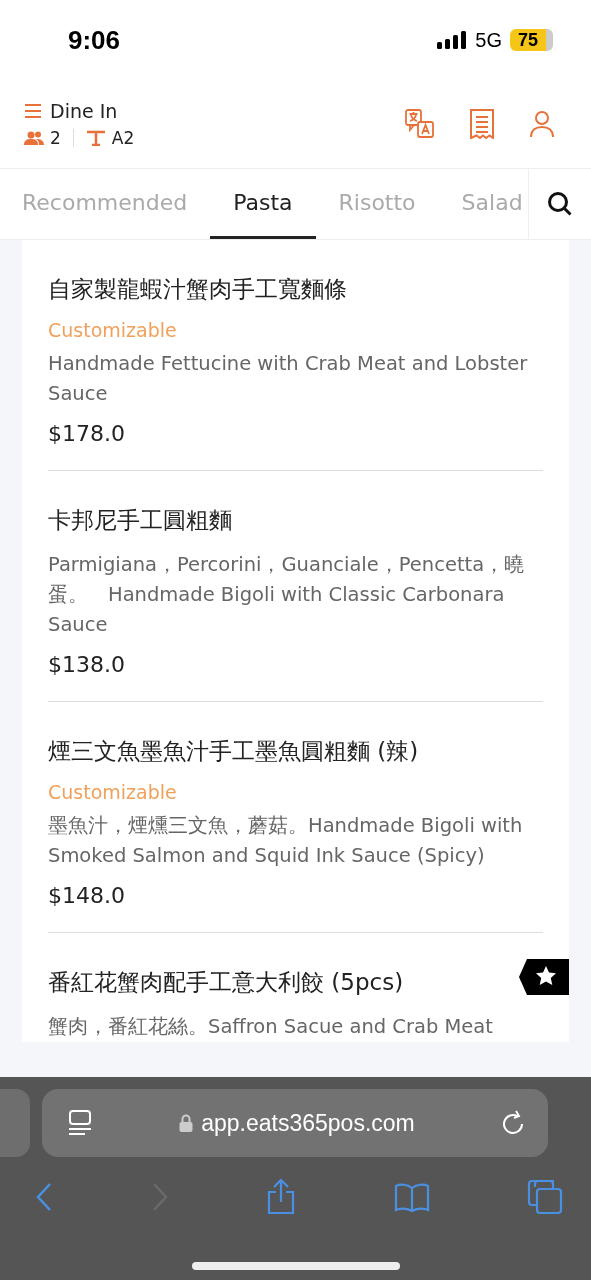 This screenshot has height=1280, width=591. Describe the element at coordinates (420, 124) in the screenshot. I see `translate-icon` at that location.